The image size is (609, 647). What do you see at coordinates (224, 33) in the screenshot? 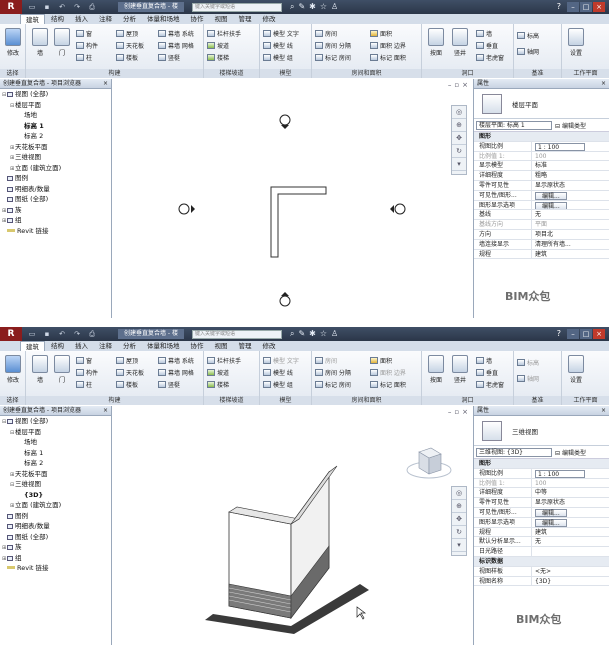
I see `railing-button: 栏杆扶手` at bounding box center [224, 33].